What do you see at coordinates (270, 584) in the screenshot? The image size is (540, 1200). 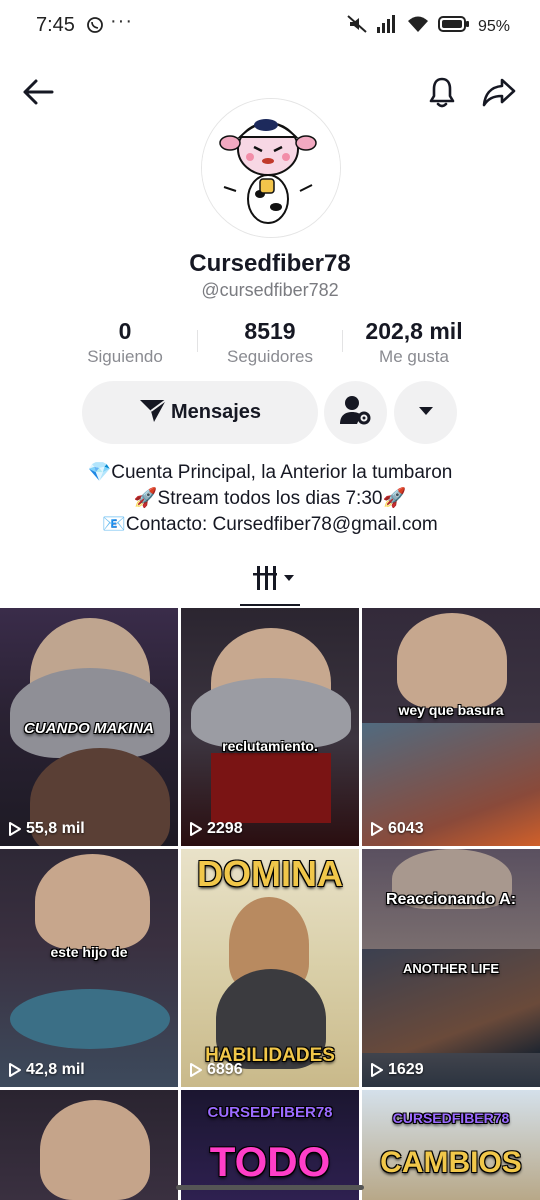 I see `tab-videos` at bounding box center [270, 584].